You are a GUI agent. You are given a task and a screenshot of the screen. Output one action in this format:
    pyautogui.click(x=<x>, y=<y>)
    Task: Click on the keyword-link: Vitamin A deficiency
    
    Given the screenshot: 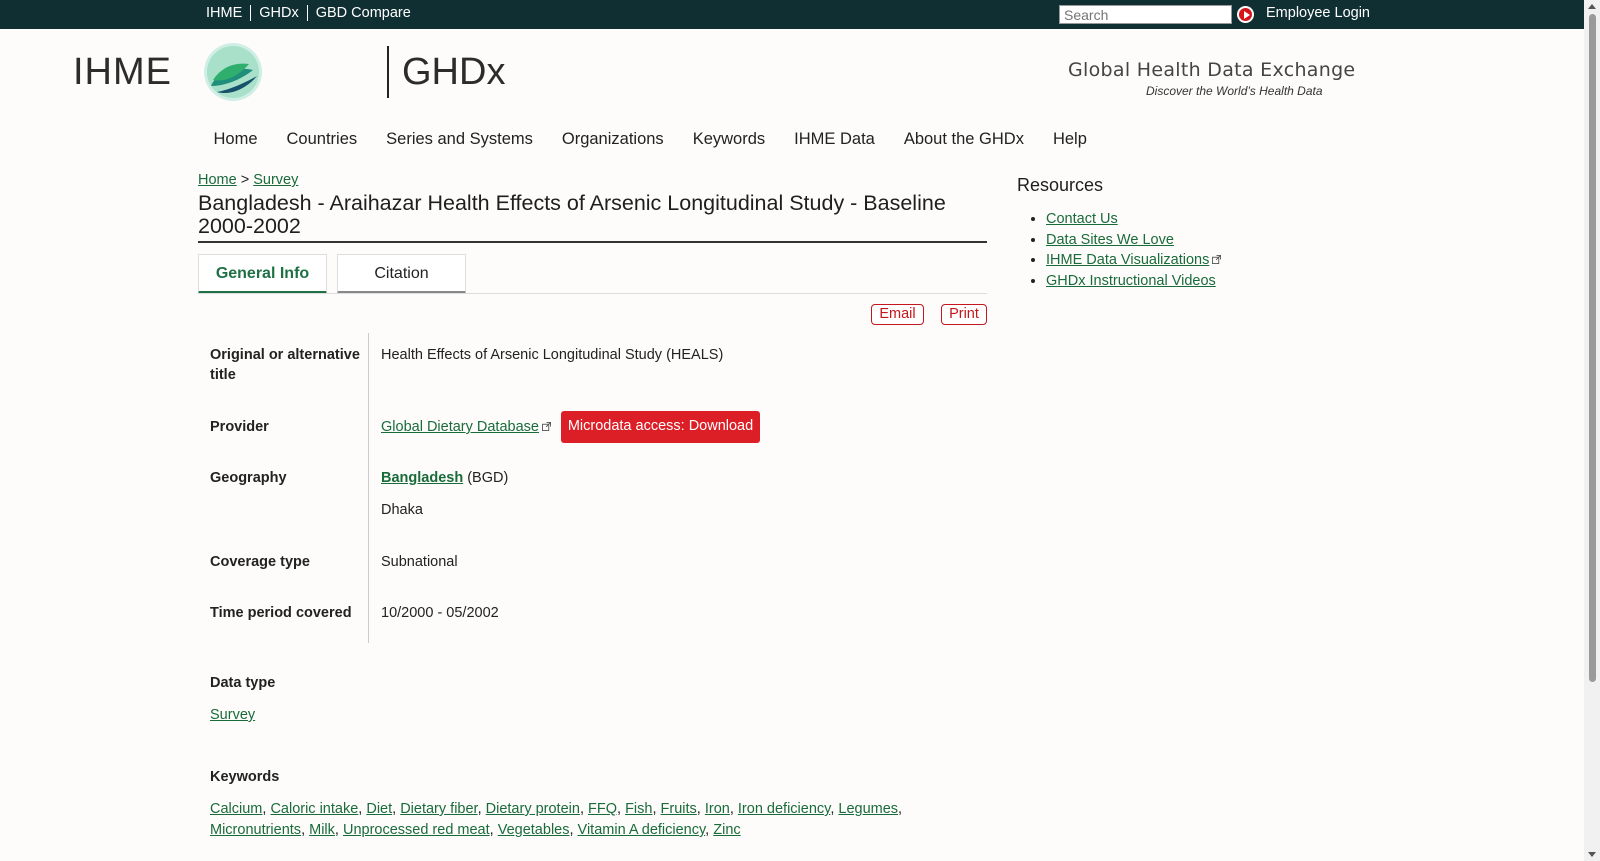 What is the action you would take?
    pyautogui.click(x=642, y=830)
    